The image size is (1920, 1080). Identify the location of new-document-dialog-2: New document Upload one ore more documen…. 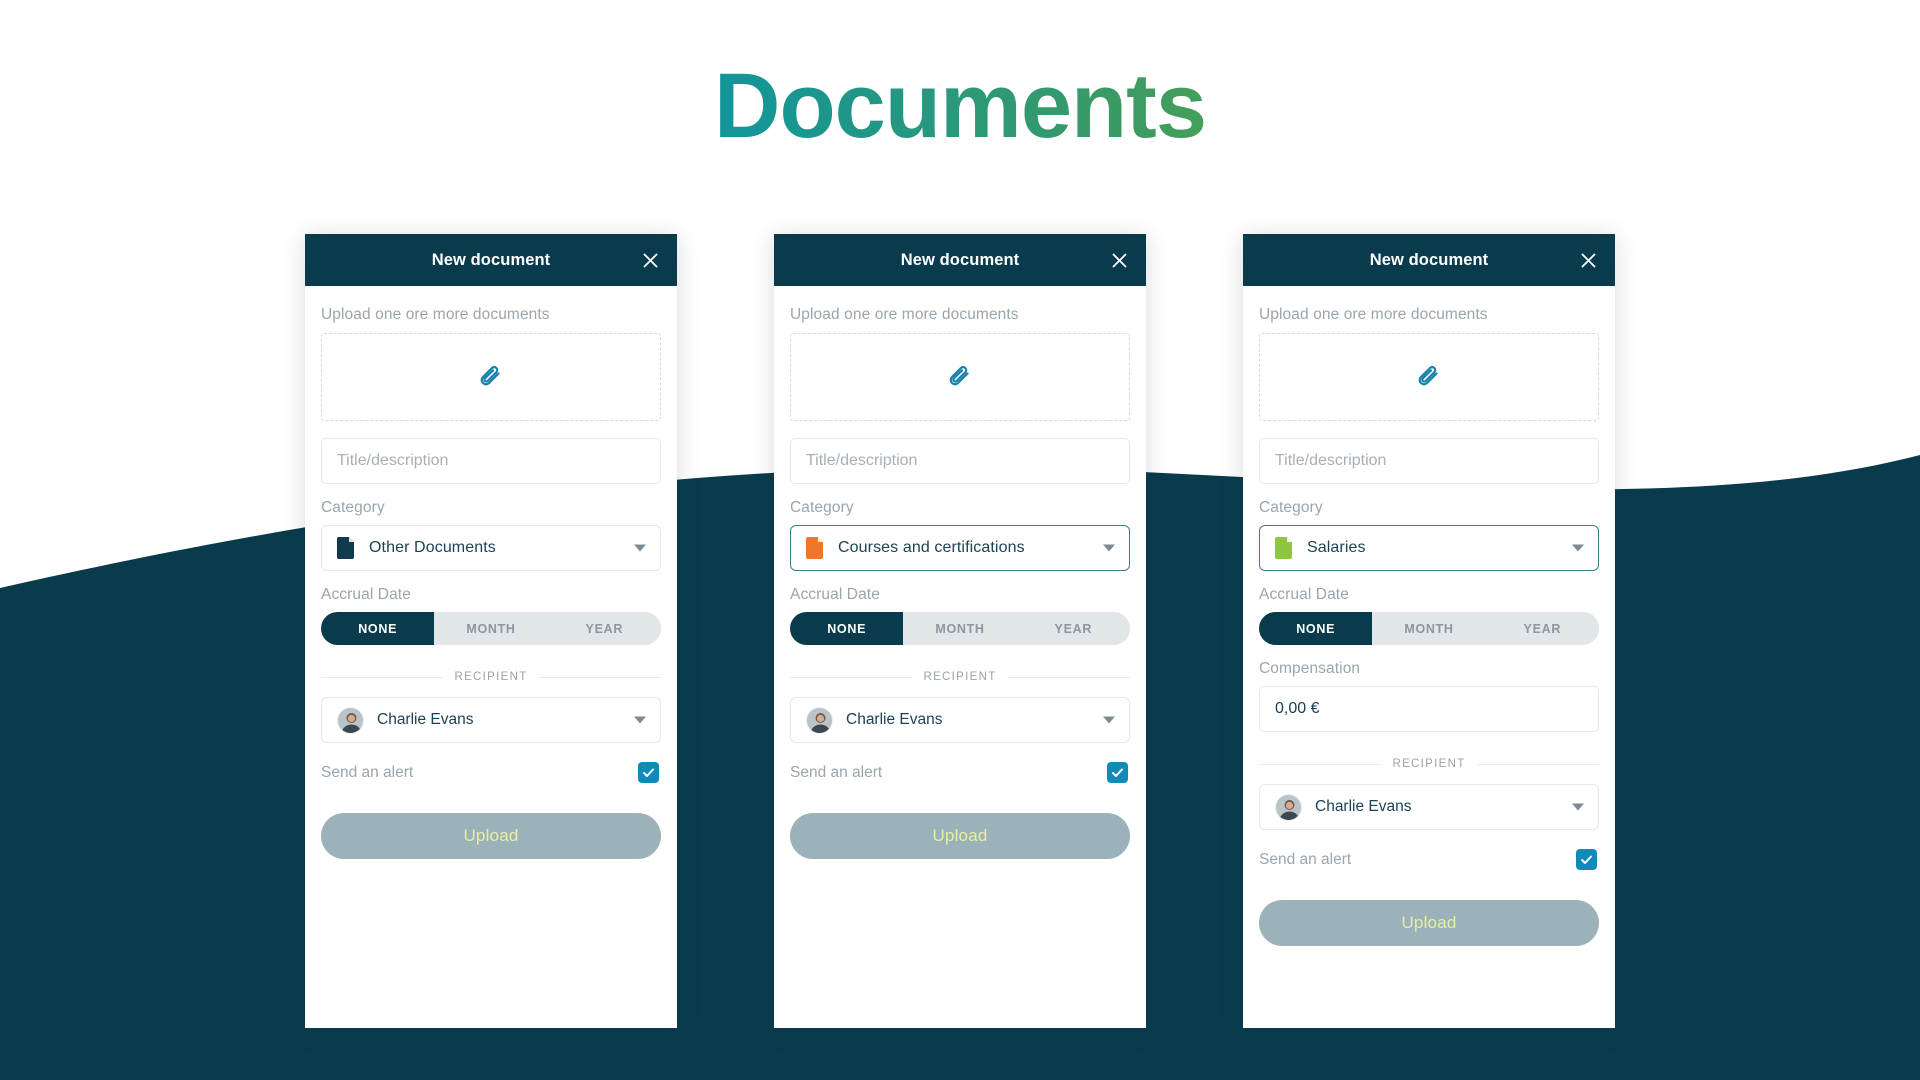
(960, 631).